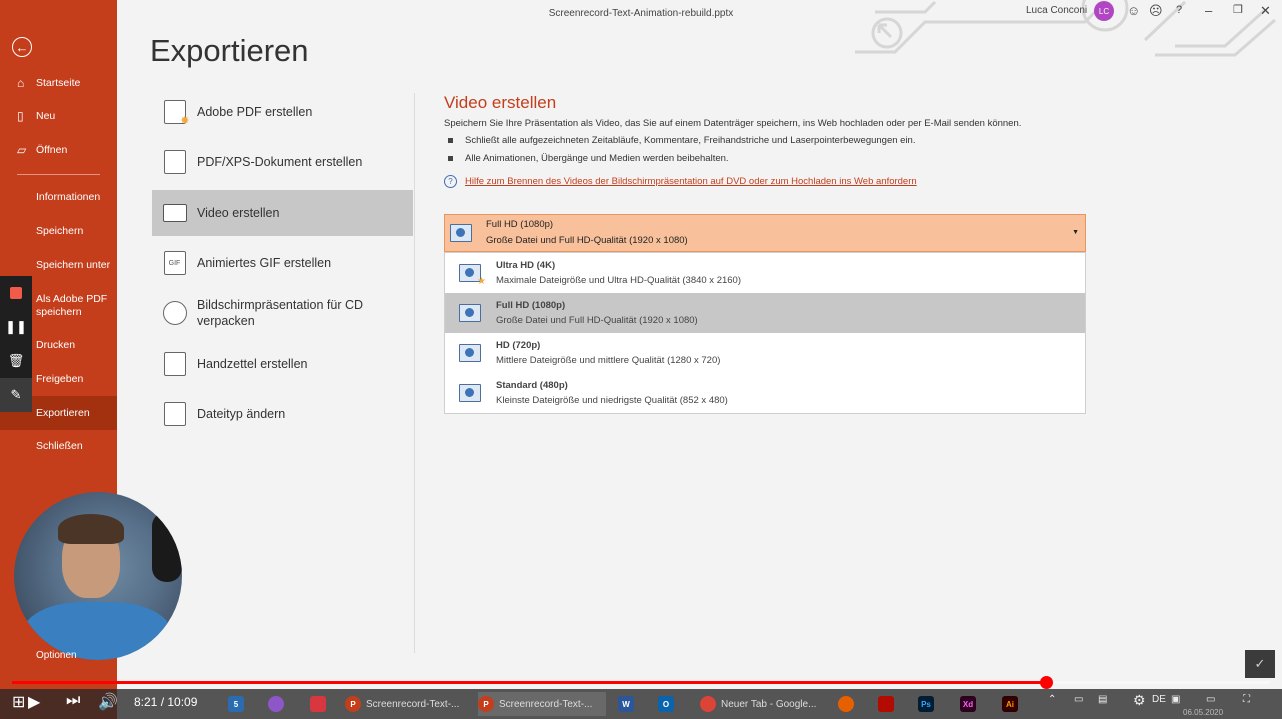  Describe the element at coordinates (1260, 664) in the screenshot. I see `checkmark-icon: ✓` at that location.